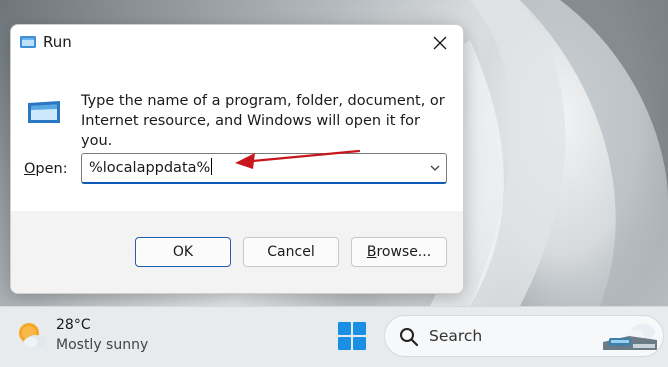 The image size is (668, 367). Describe the element at coordinates (57, 42) in the screenshot. I see `dialog-title: Run` at that location.